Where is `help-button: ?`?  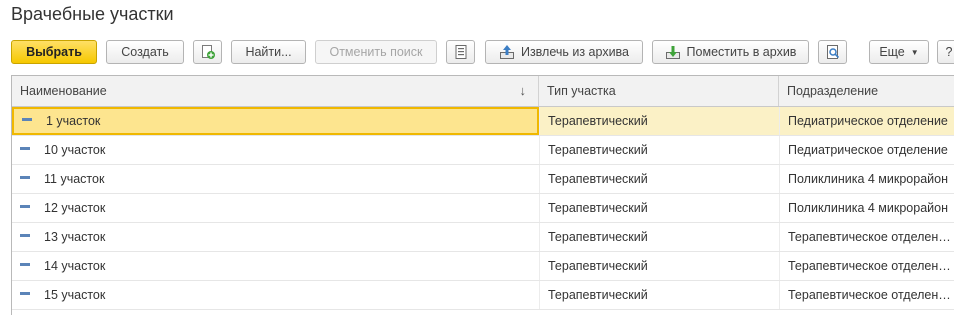
help-button: ? is located at coordinates (945, 52).